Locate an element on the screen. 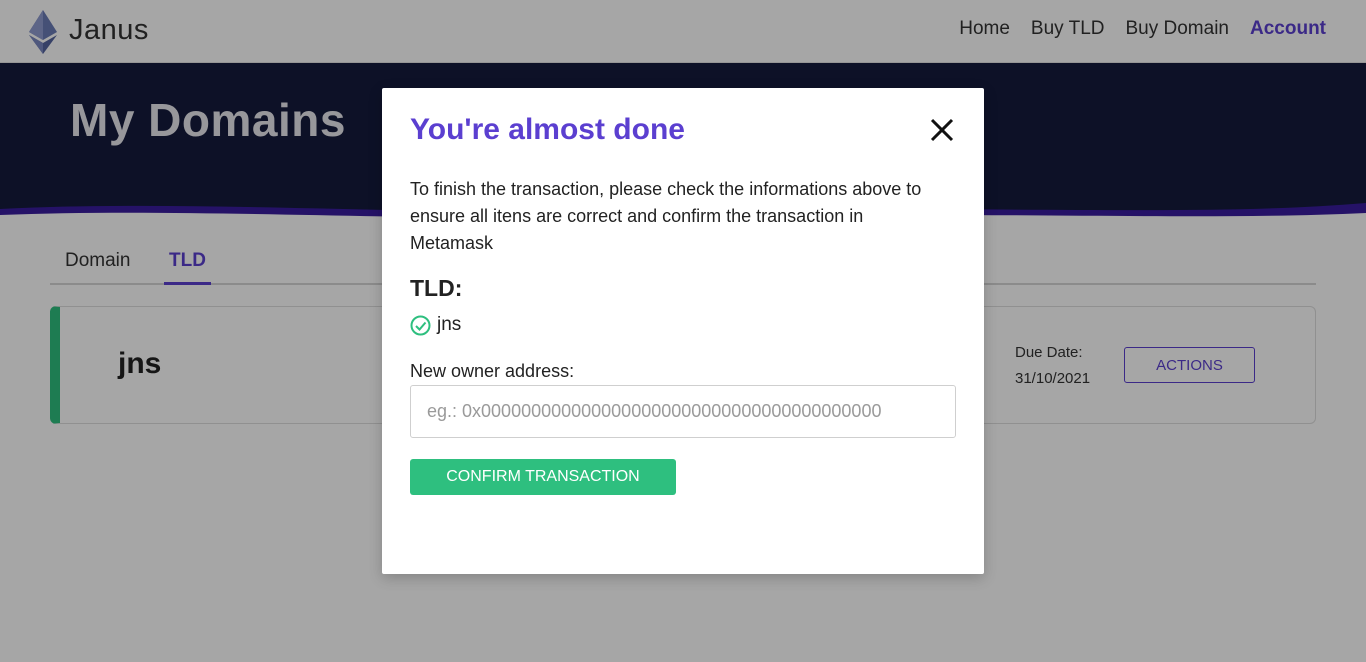 The width and height of the screenshot is (1366, 662). check-circle-icon is located at coordinates (420, 325).